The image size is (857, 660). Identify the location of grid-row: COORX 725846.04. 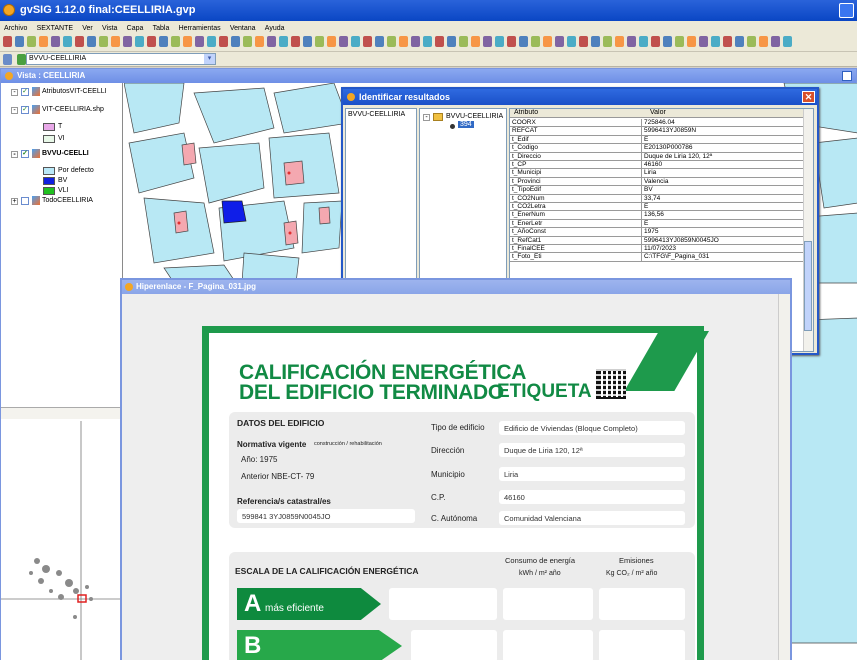
(656, 123).